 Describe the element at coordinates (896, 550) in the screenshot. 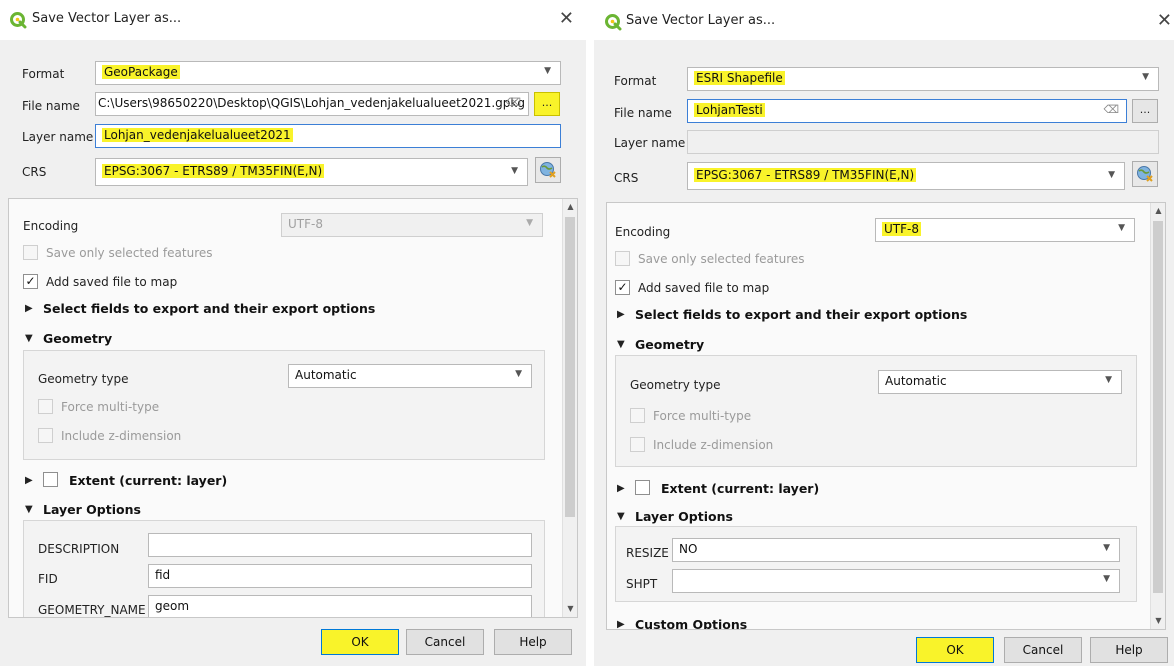

I see `resize-select: NO ▼` at that location.